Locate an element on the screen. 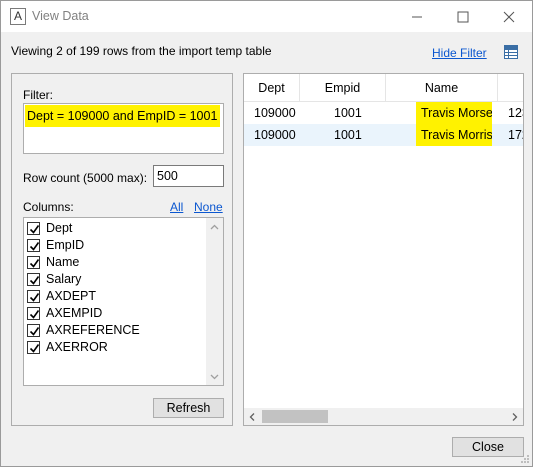  cell-name: Travis Morse is located at coordinates (454, 113).